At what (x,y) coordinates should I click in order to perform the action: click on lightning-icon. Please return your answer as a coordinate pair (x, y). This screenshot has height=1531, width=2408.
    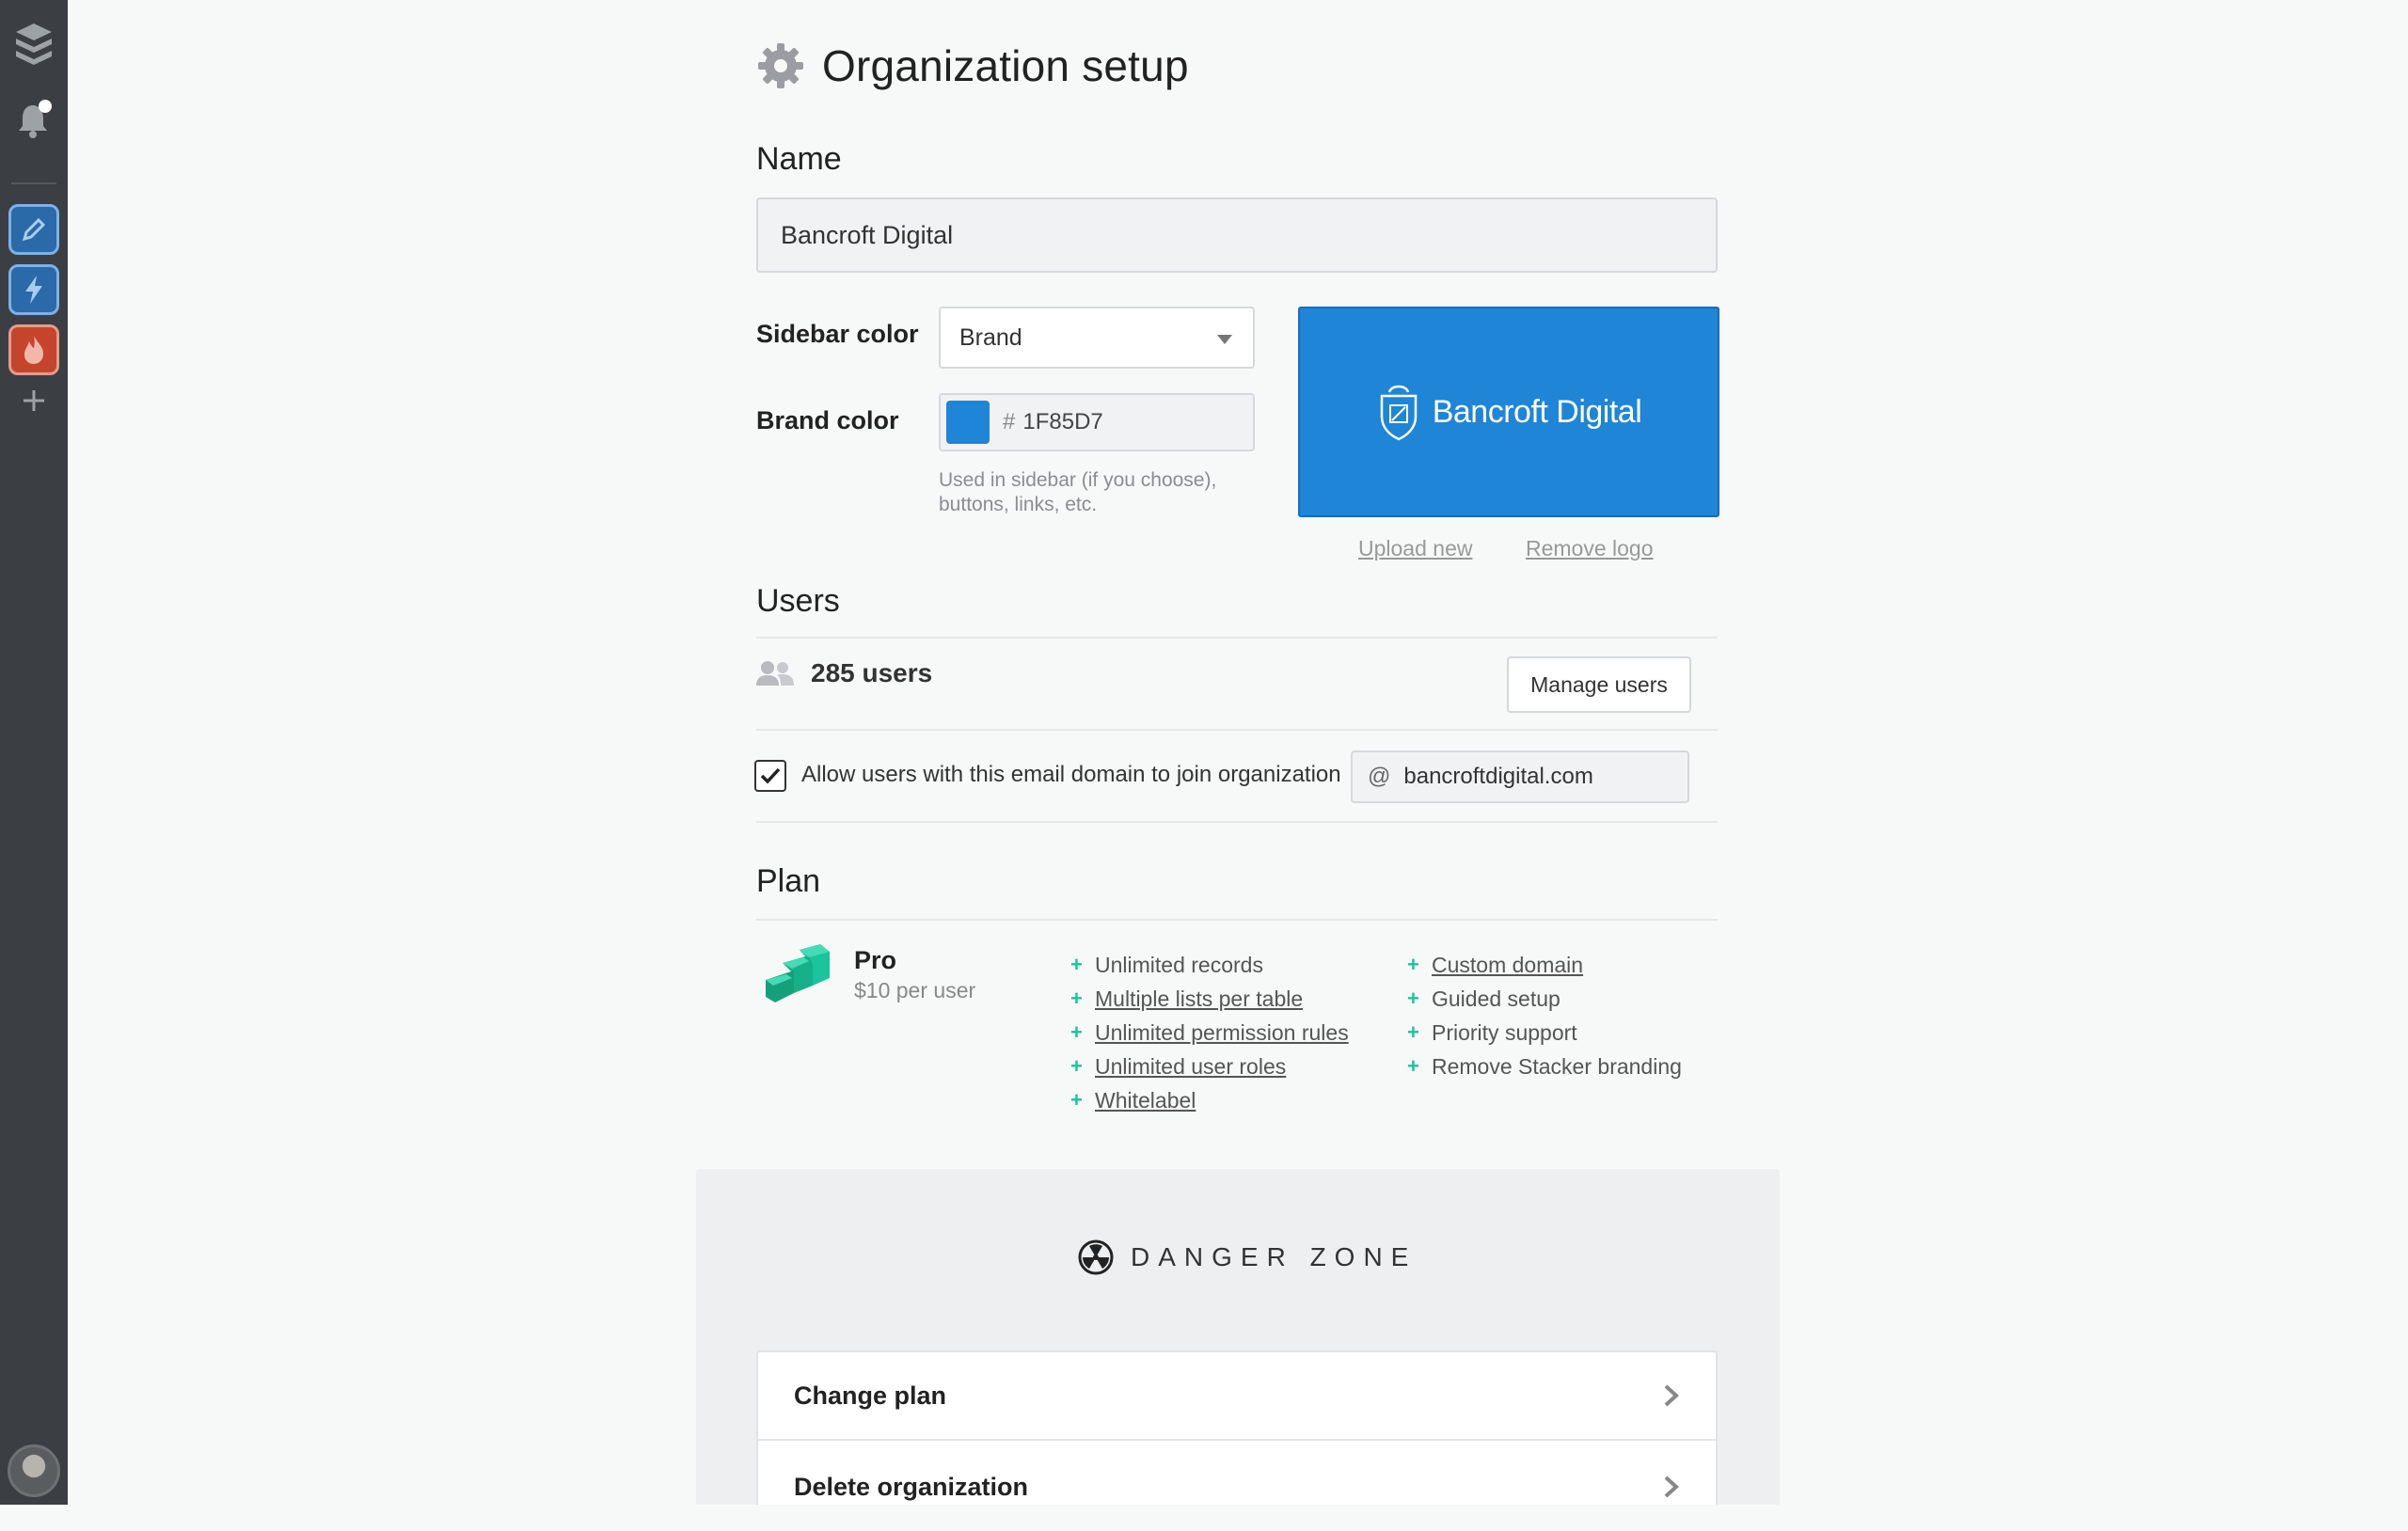
    Looking at the image, I should click on (34, 290).